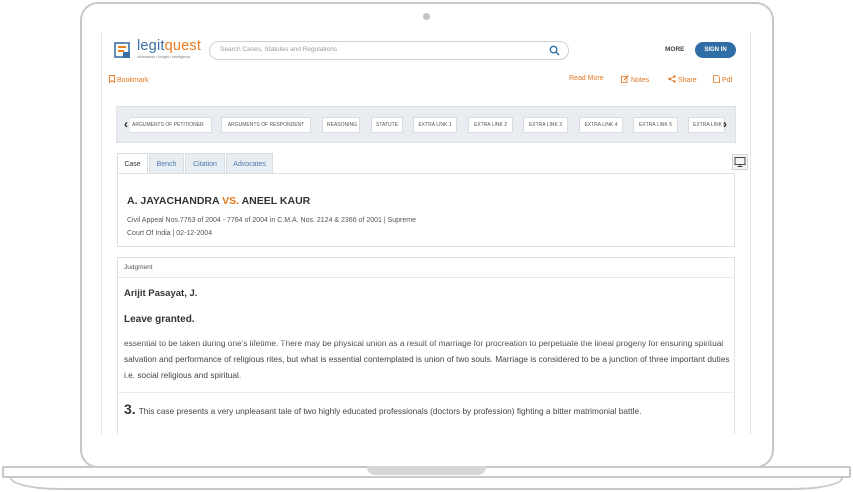 This screenshot has height=492, width=853. What do you see at coordinates (159, 319) in the screenshot?
I see `leave-granted: Leave granted.` at bounding box center [159, 319].